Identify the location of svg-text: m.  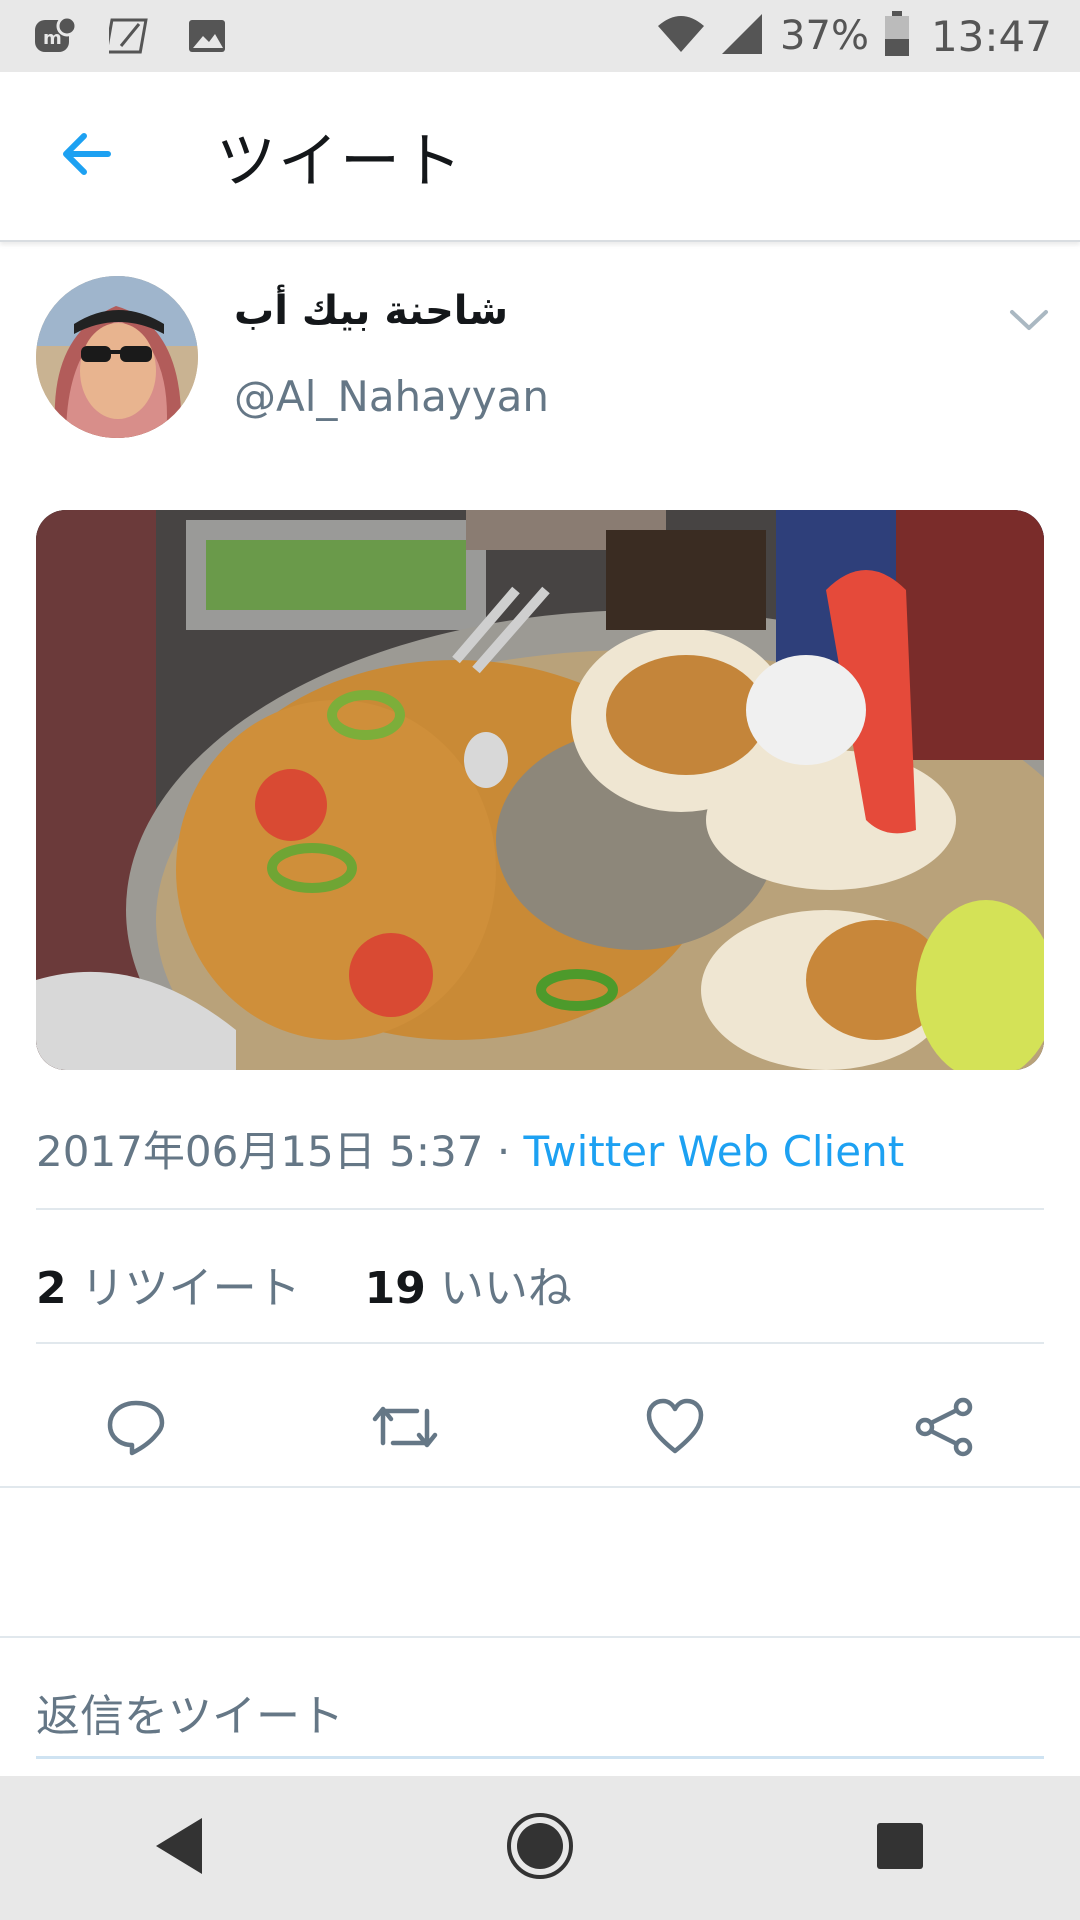
(52, 38).